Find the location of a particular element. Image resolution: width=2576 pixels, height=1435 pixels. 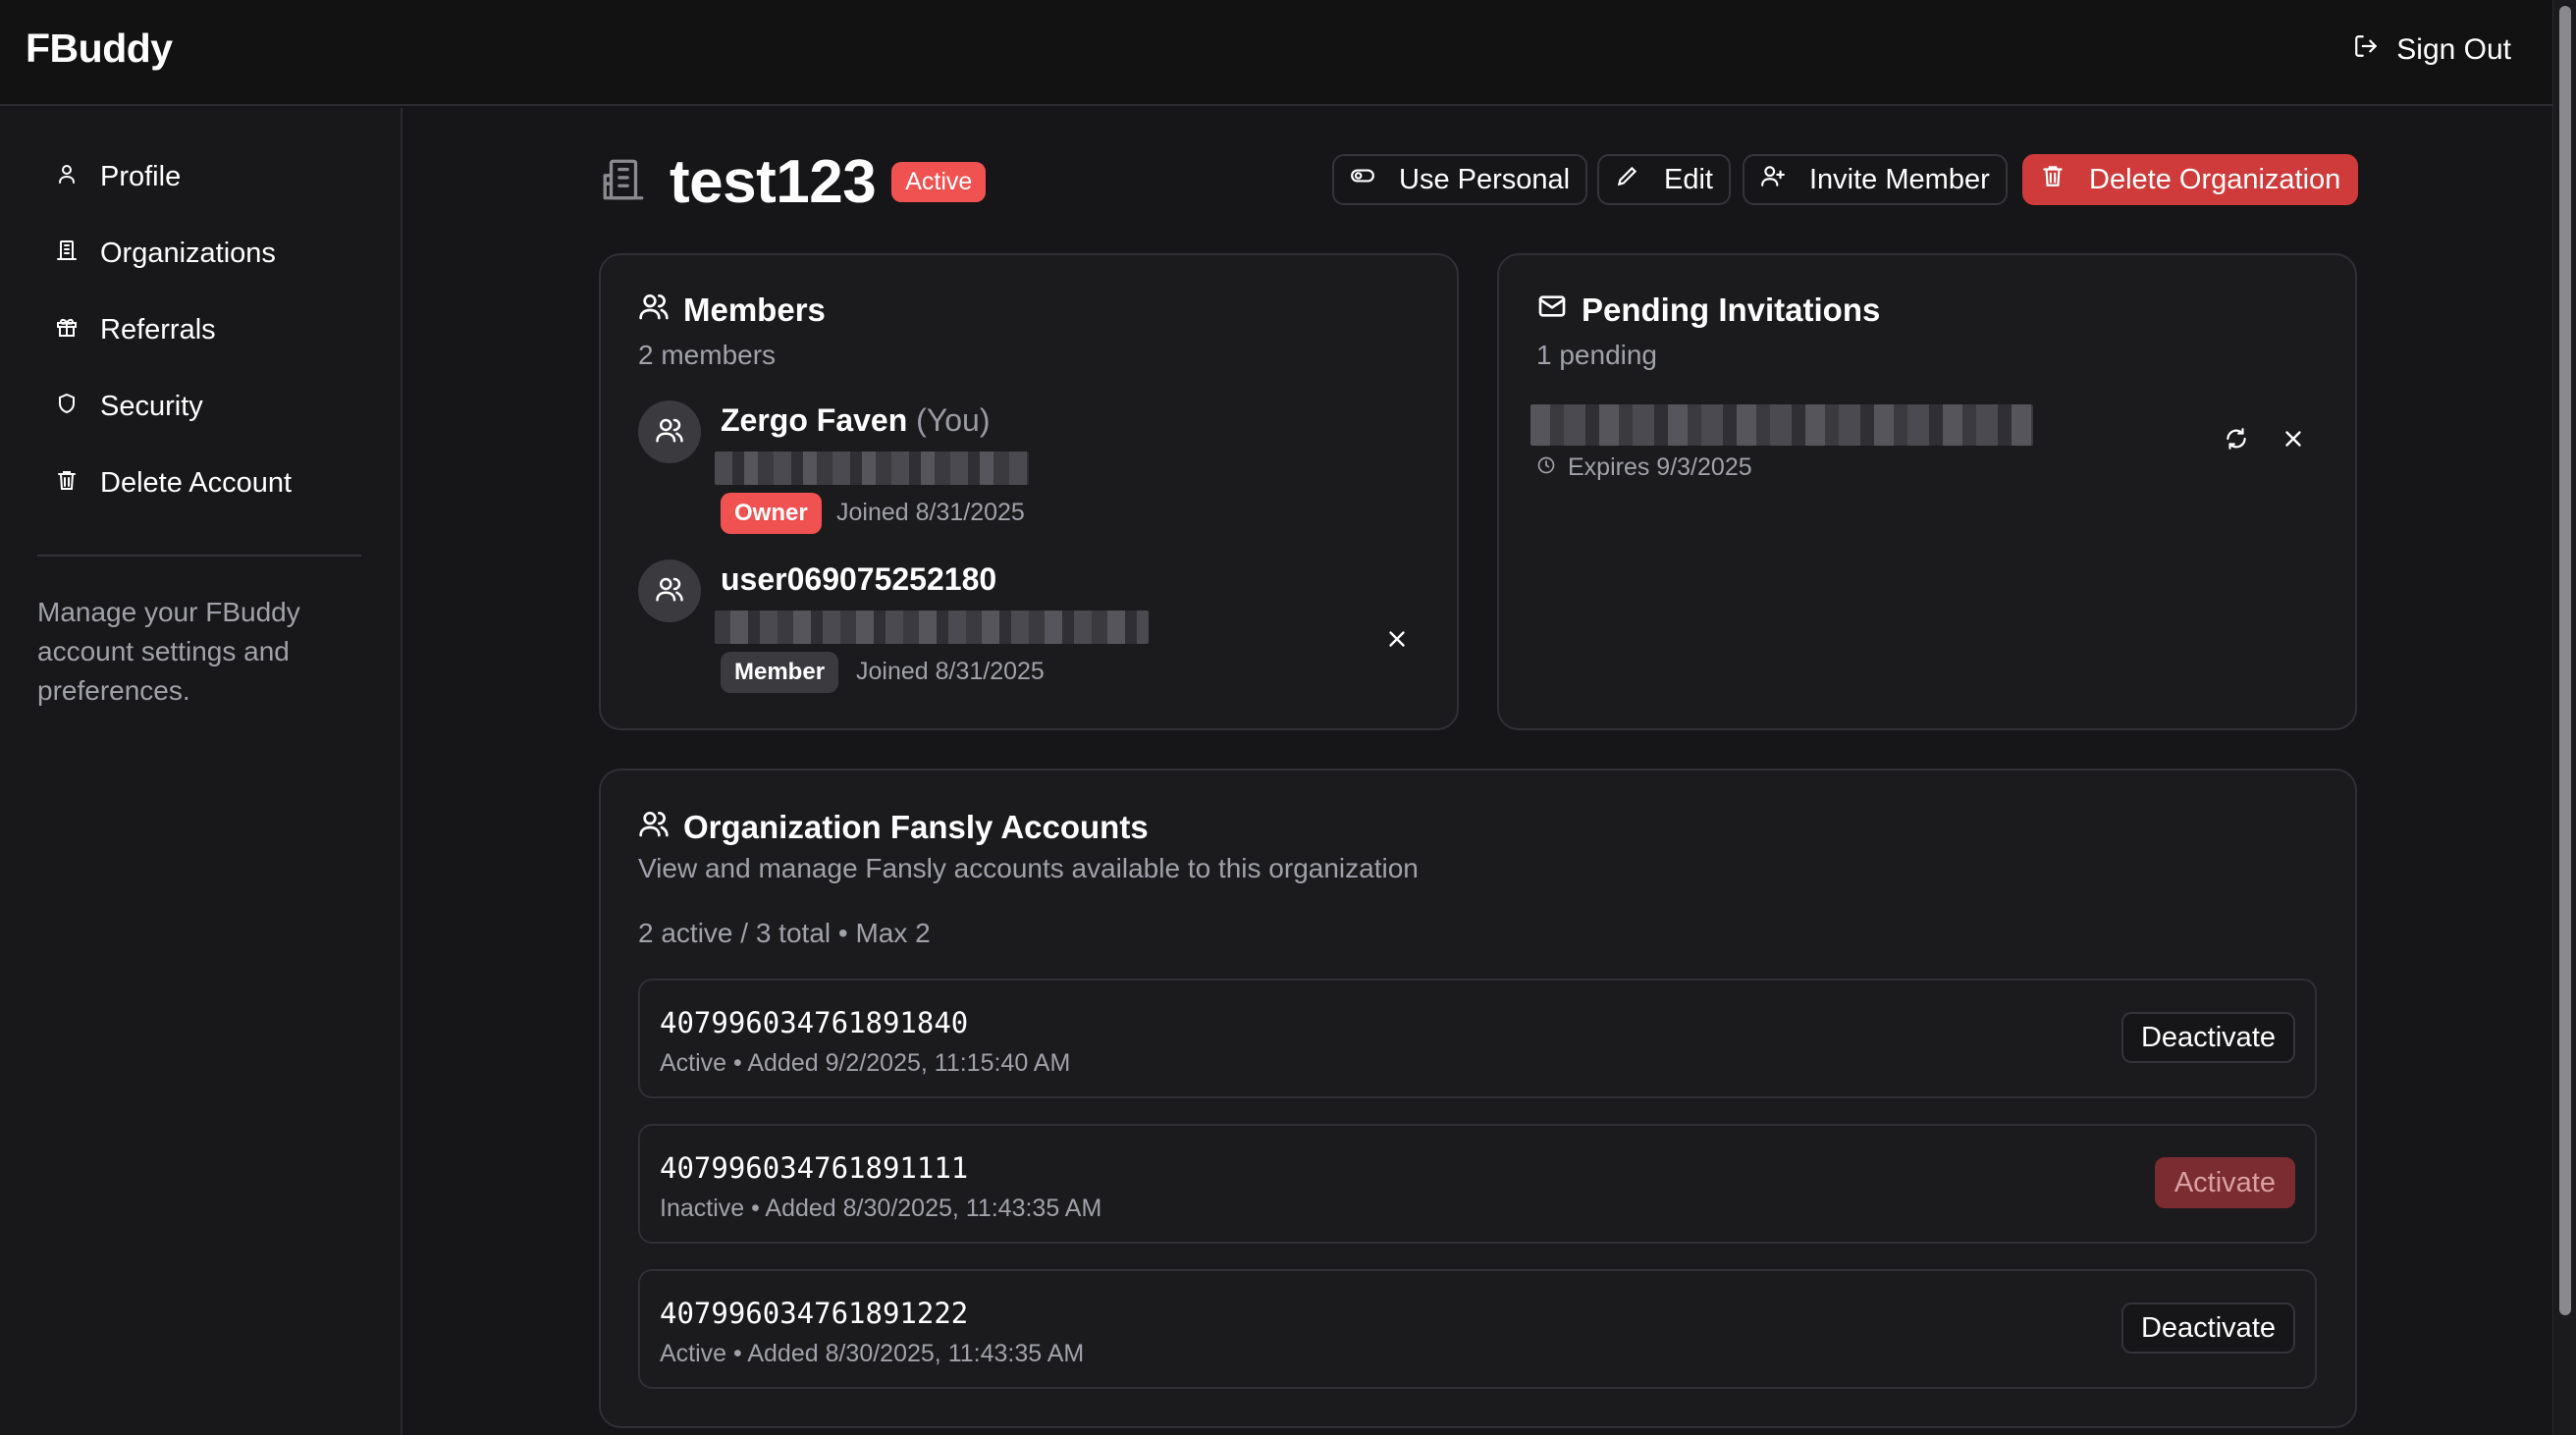

account-id: 407996034761891111 is located at coordinates (814, 1168).